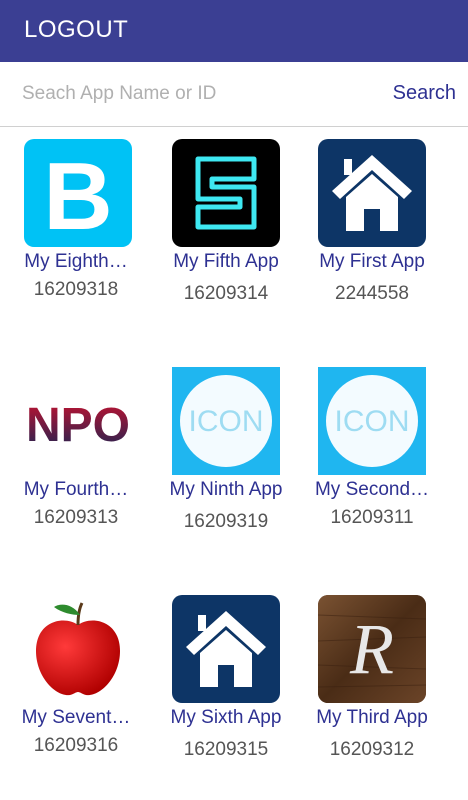  I want to click on app-name: My Ninth App, so click(226, 489).